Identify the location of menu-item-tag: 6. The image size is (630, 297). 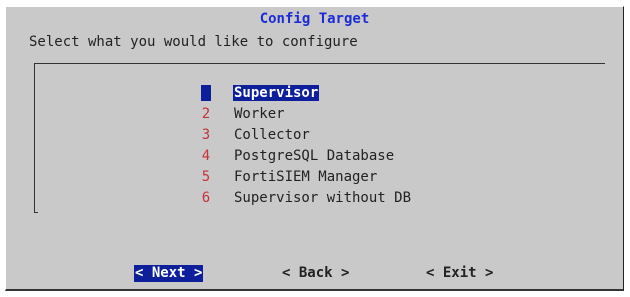
(206, 197).